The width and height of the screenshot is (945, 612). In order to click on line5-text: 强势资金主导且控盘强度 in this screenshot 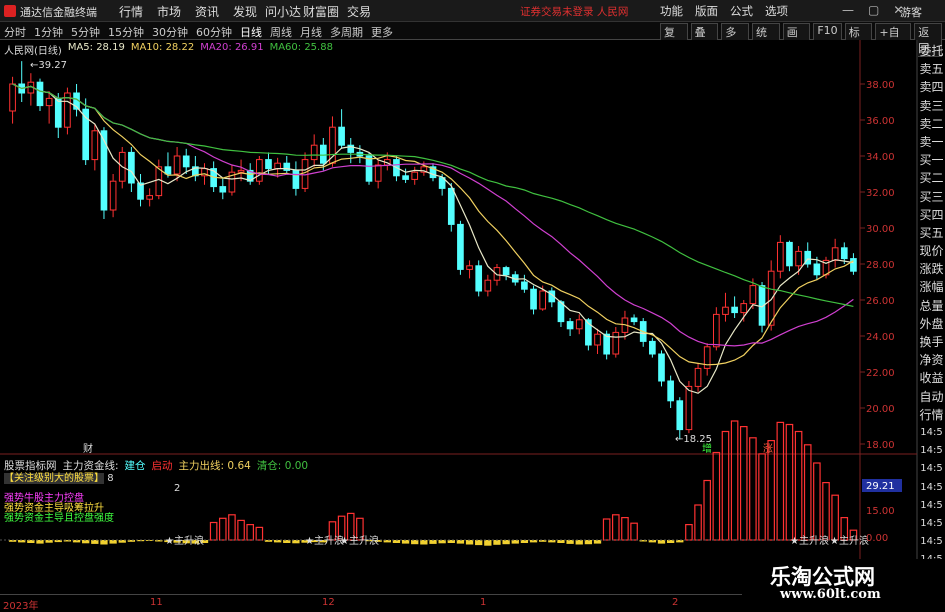, I will do `click(59, 518)`.